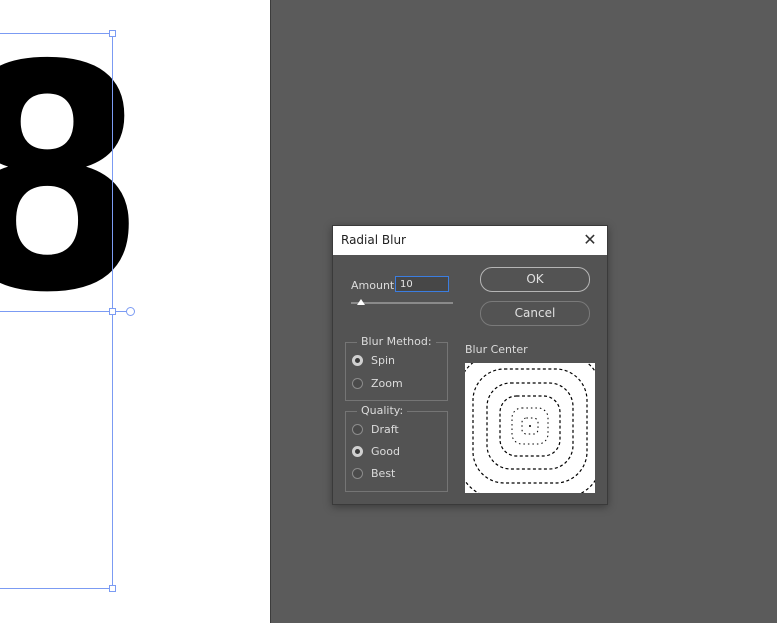 The width and height of the screenshot is (777, 623). Describe the element at coordinates (56, 33) in the screenshot. I see `selection-guide-top` at that location.